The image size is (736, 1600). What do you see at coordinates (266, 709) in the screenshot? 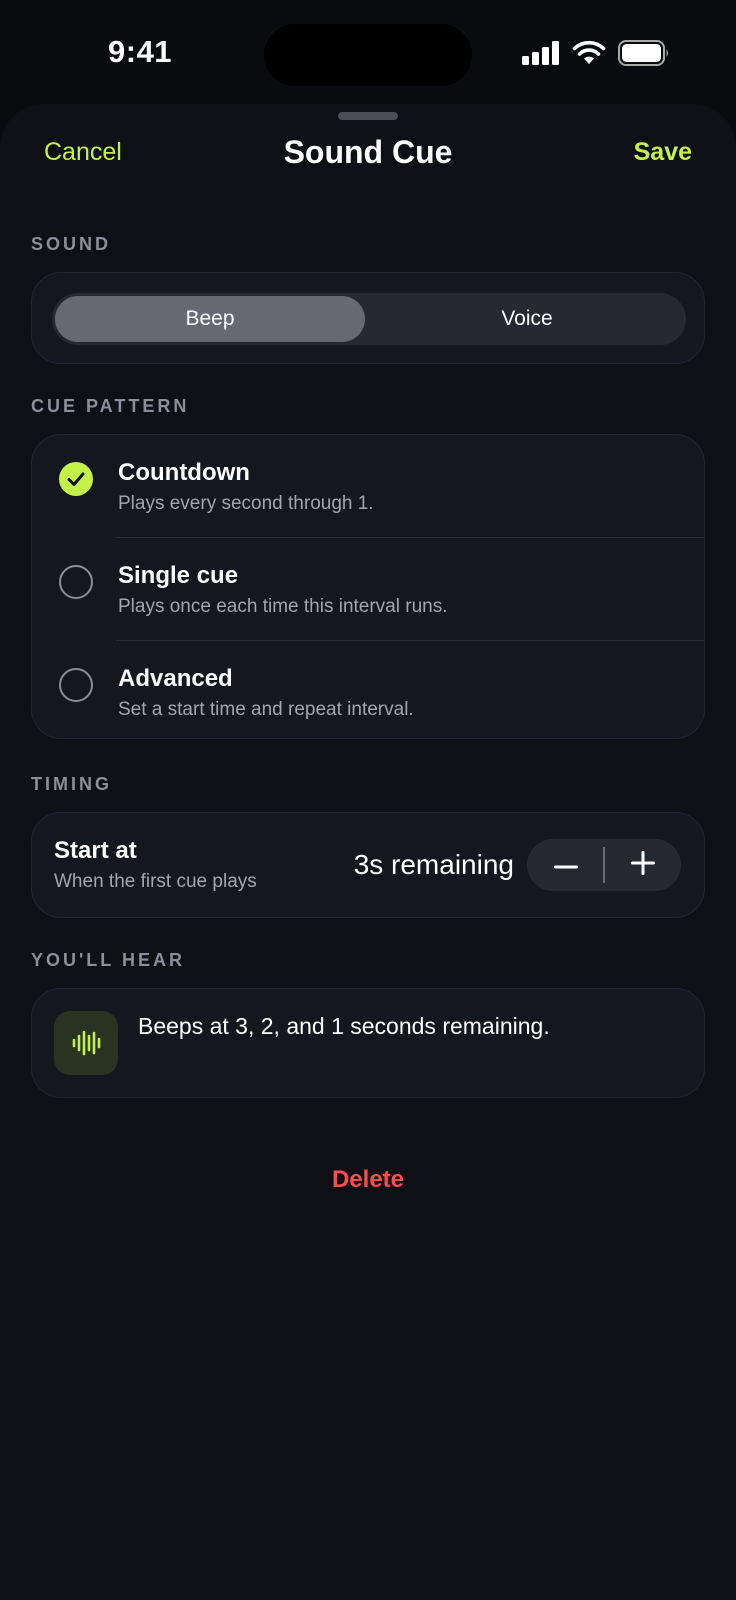
I see `pattern-option-subtitle: Set a start time and repeat interval.` at bounding box center [266, 709].